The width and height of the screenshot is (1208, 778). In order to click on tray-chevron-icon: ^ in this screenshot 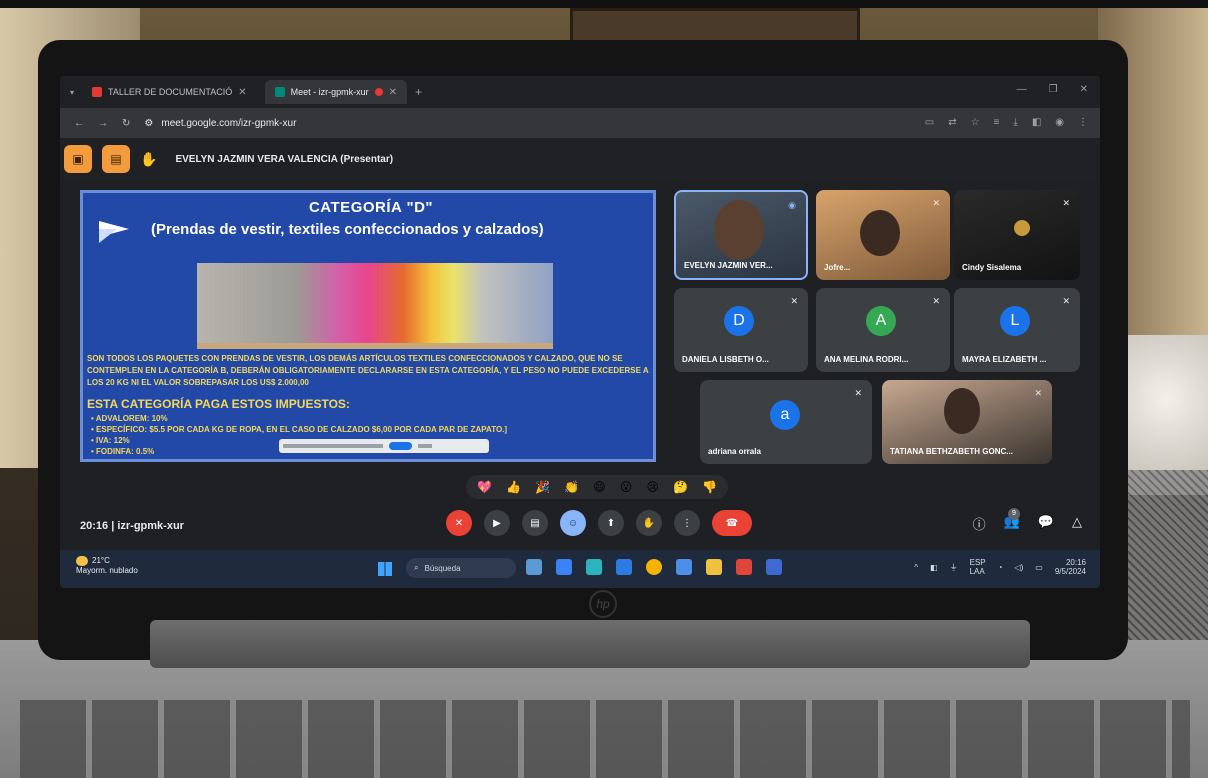, I will do `click(916, 567)`.